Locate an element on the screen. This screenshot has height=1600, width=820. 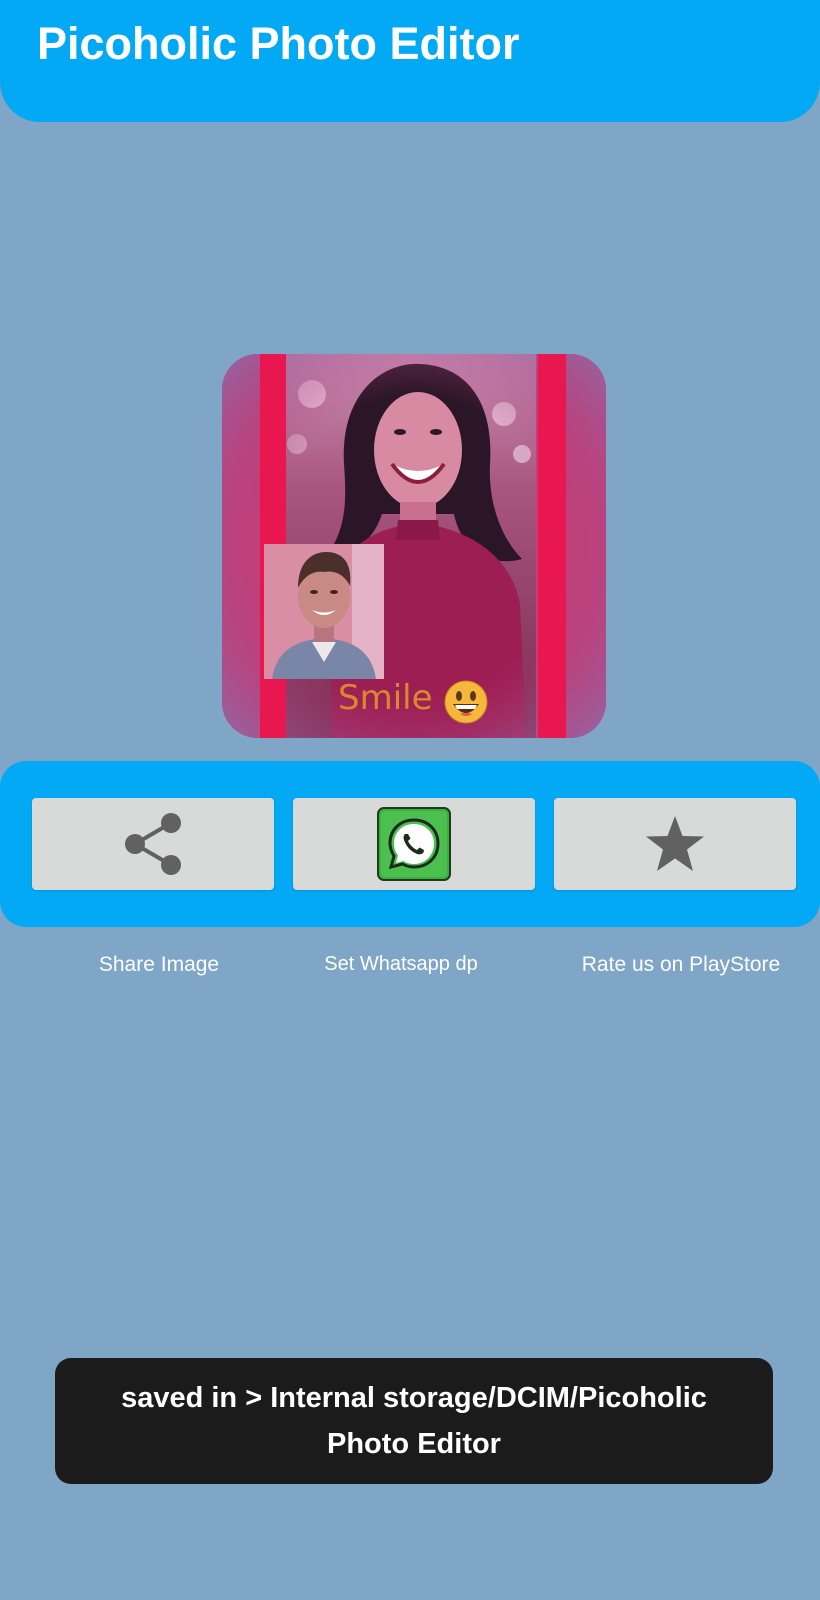
app-bar: Picoholic Photo Editor is located at coordinates (410, 61).